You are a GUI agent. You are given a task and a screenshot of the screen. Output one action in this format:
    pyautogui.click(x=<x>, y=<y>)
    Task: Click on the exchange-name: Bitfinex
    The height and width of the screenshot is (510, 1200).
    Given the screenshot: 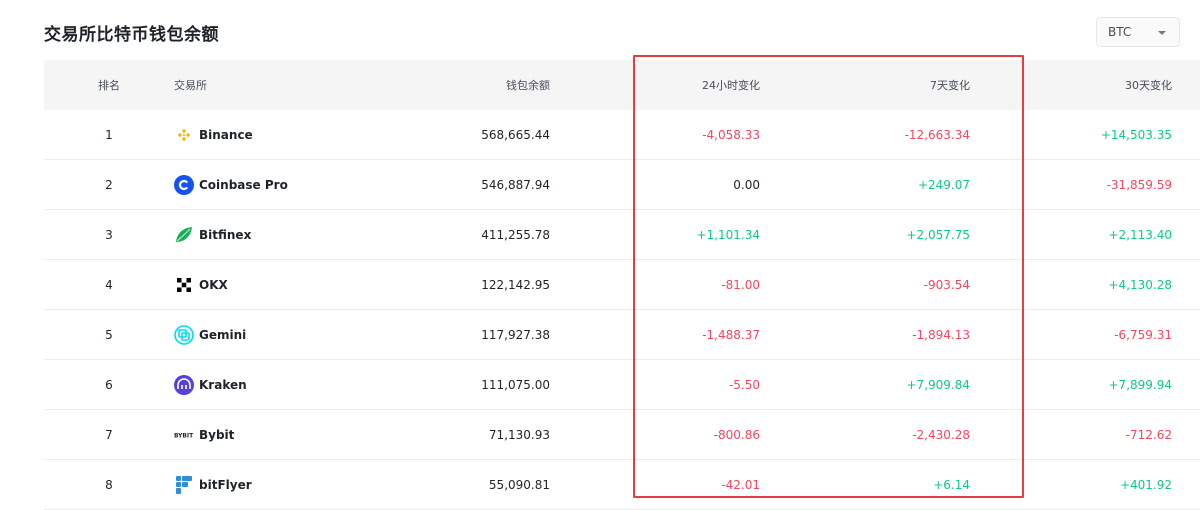 What is the action you would take?
    pyautogui.click(x=225, y=234)
    